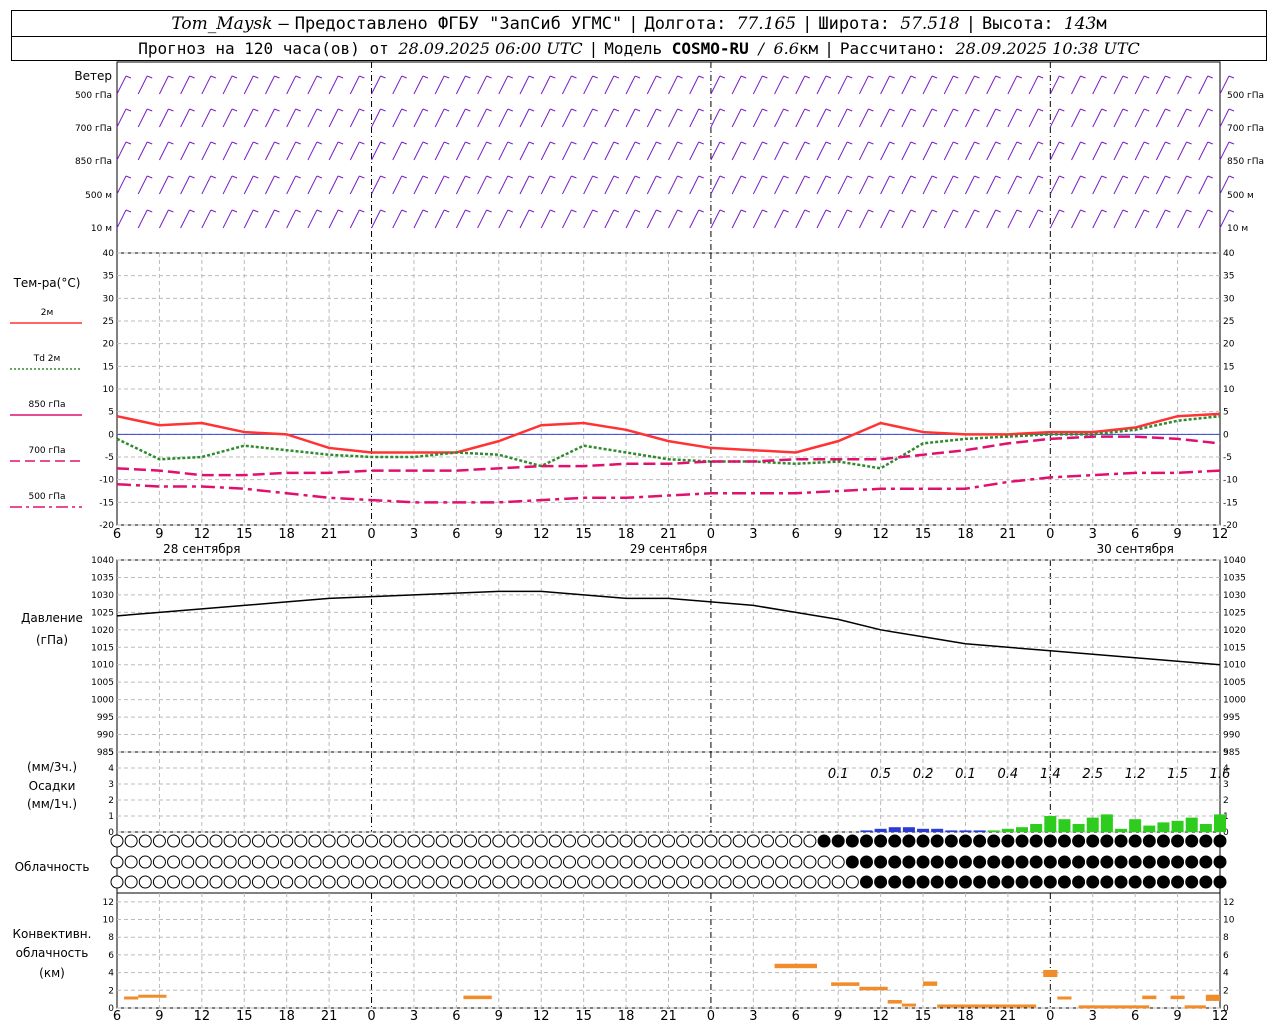 This screenshot has height=1024, width=1280. What do you see at coordinates (46, 405) in the screenshot?
I see `legend-label-850: 850 гПа` at bounding box center [46, 405].